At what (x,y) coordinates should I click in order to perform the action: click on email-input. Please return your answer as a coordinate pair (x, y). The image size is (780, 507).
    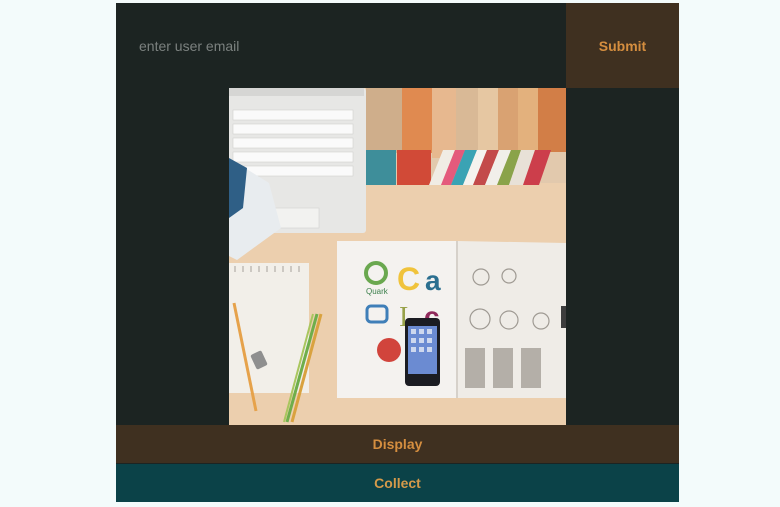
    Looking at the image, I should click on (341, 45).